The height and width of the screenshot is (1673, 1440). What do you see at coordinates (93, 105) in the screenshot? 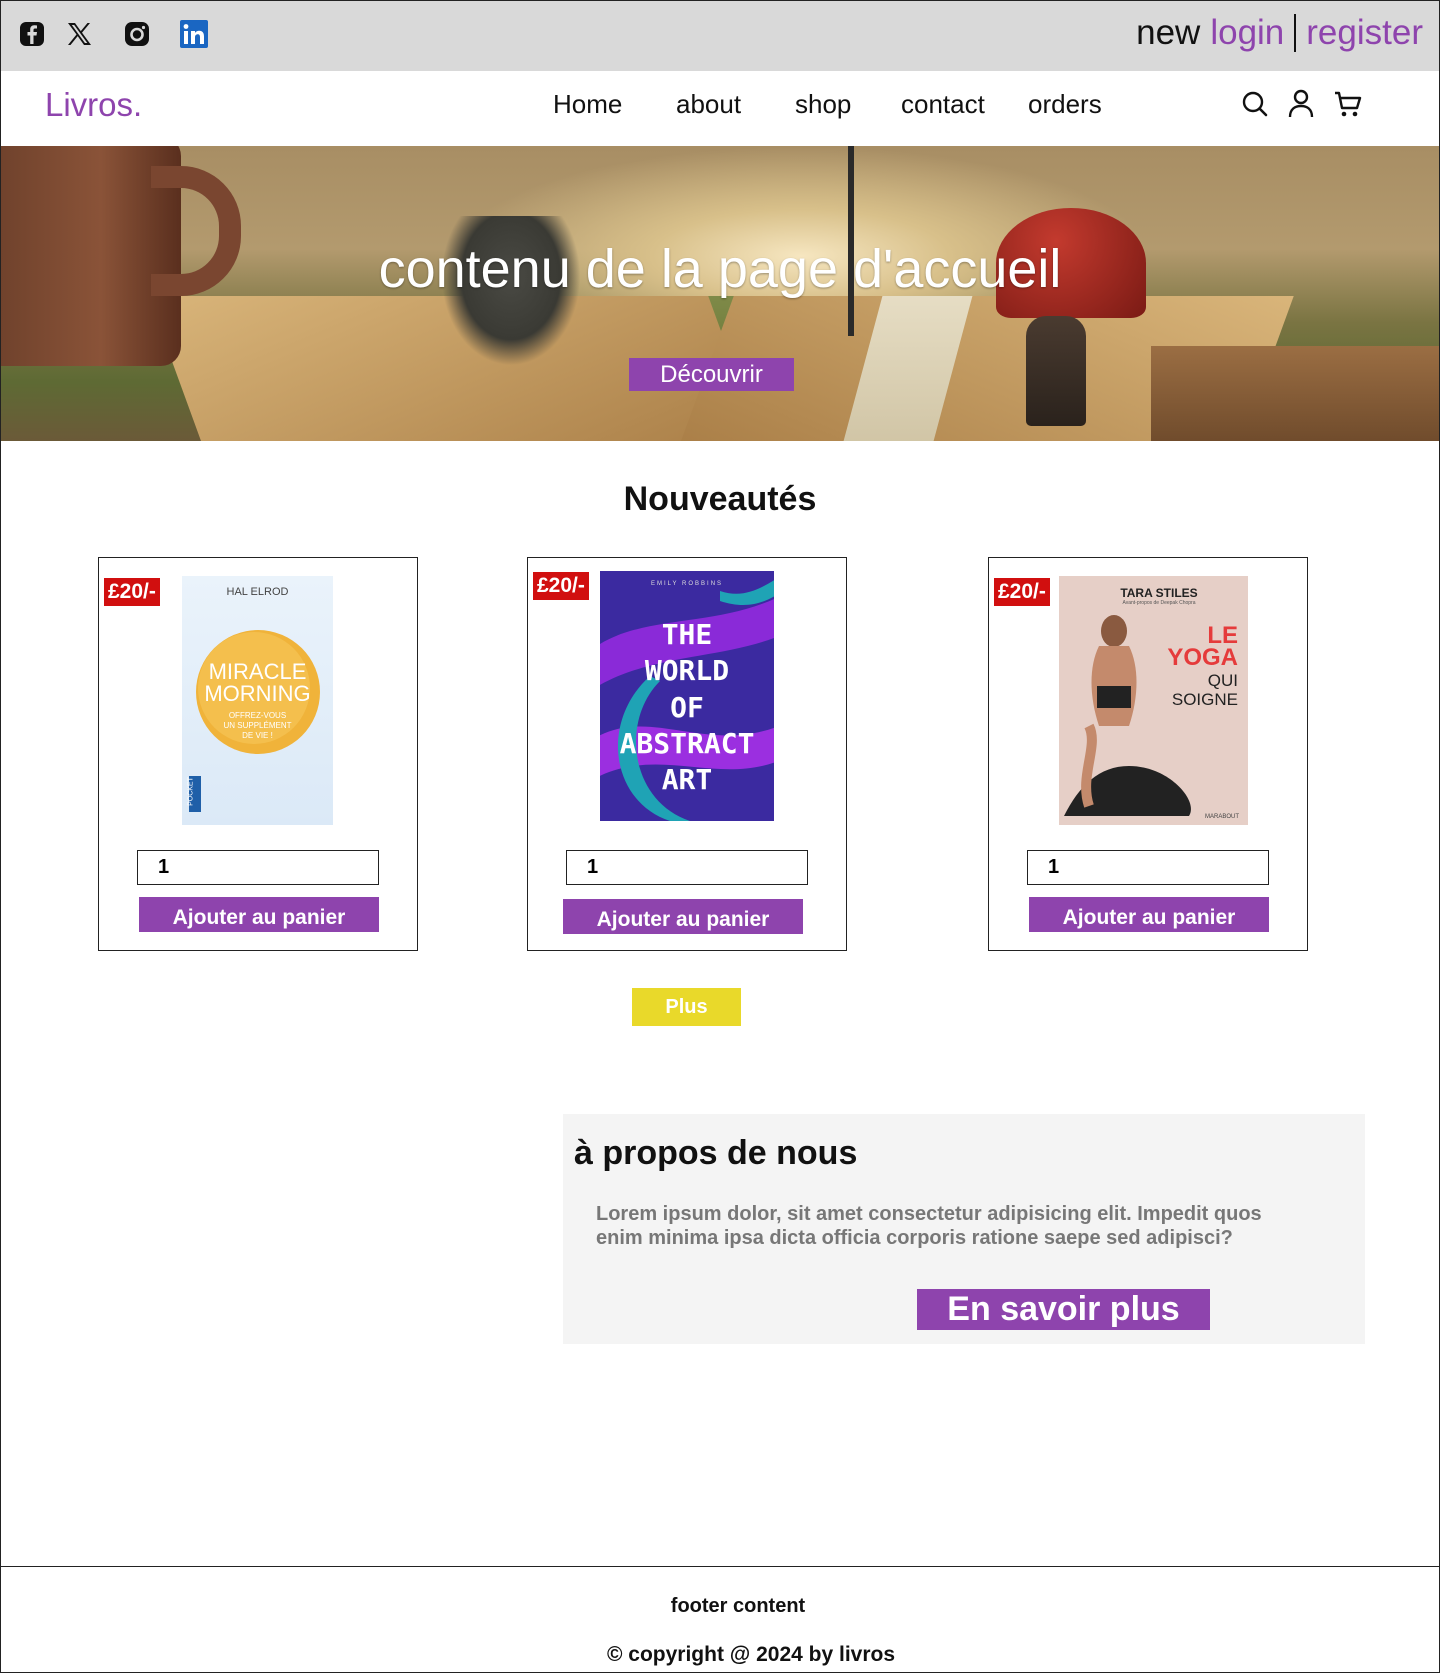
I see `logo: Livros.` at bounding box center [93, 105].